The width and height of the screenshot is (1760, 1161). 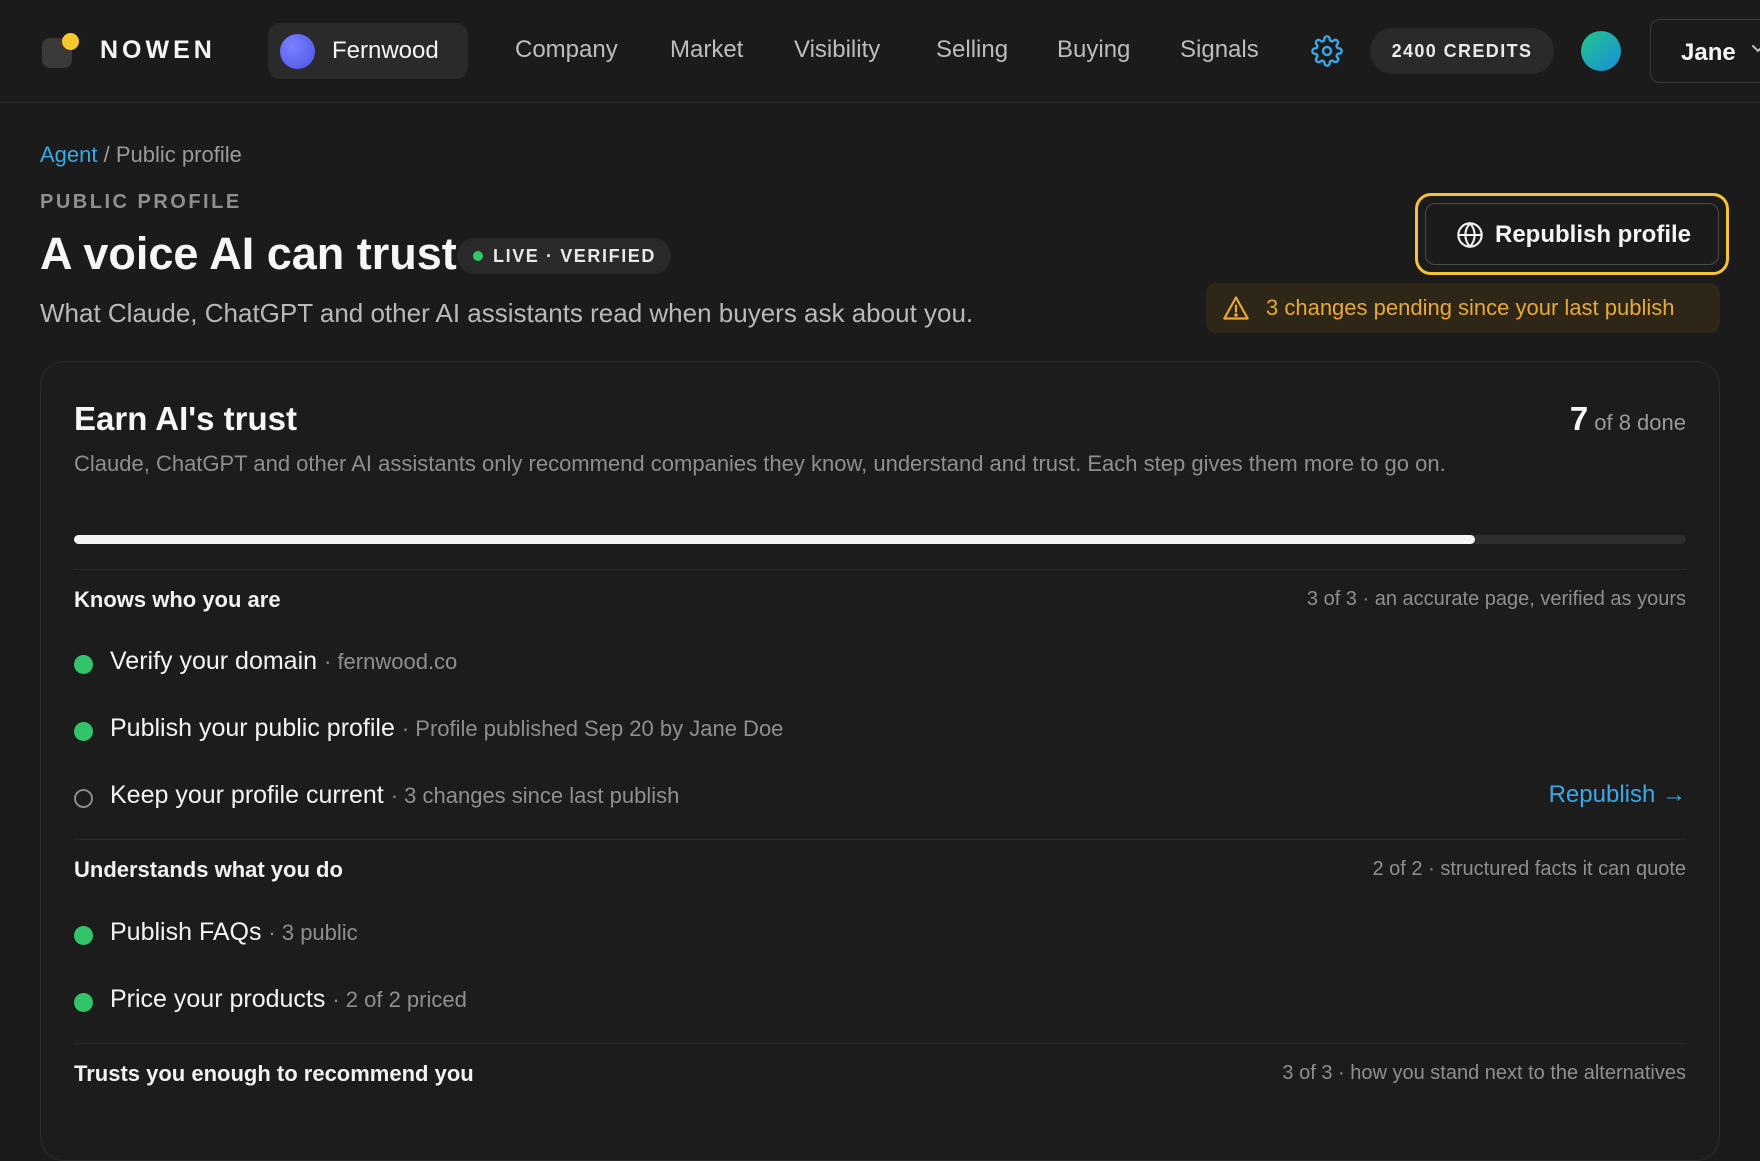 I want to click on workspace-name: Fernwood, so click(x=385, y=50).